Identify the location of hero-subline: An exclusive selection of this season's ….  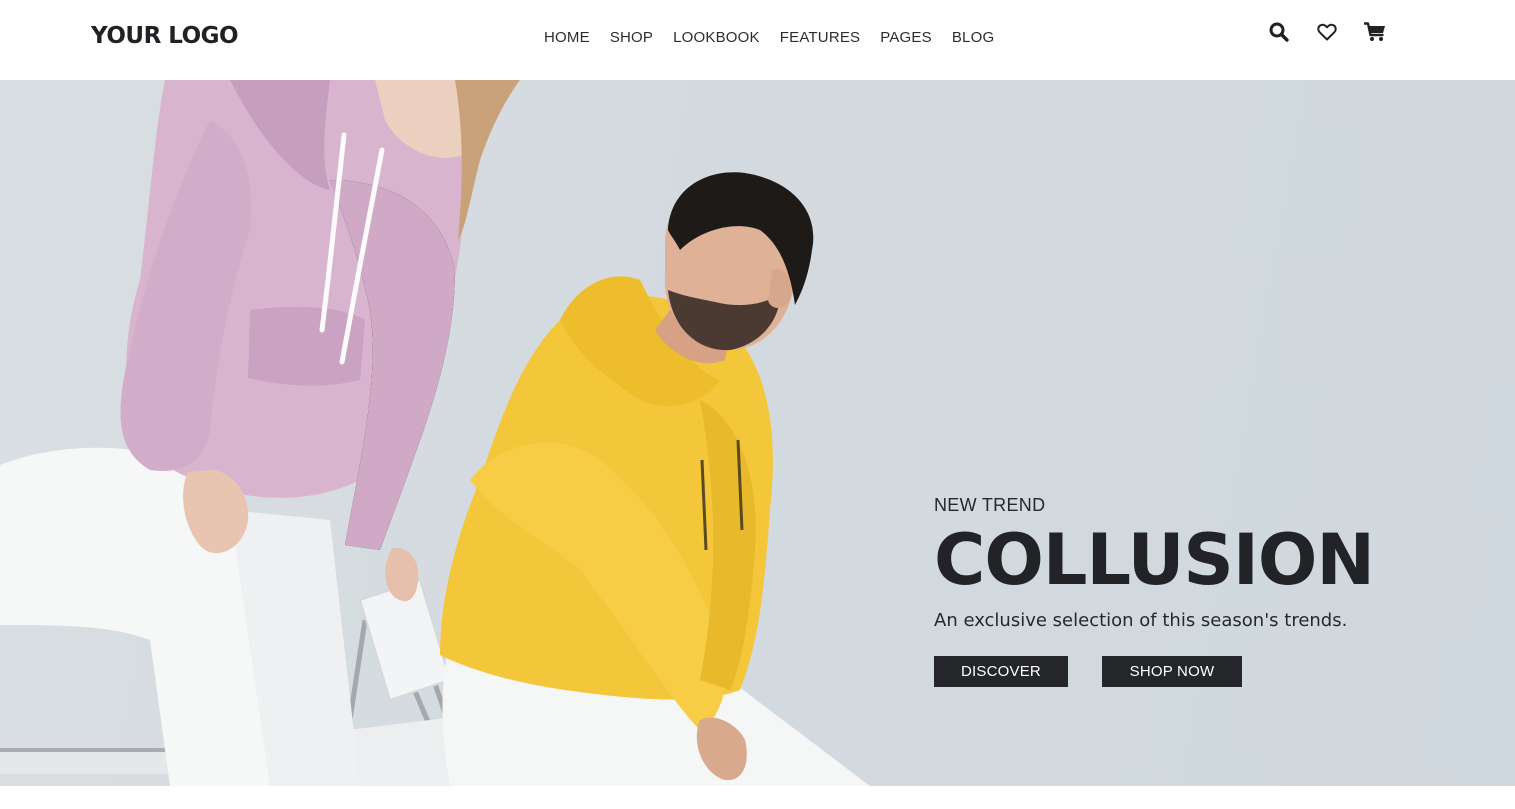
(1141, 620).